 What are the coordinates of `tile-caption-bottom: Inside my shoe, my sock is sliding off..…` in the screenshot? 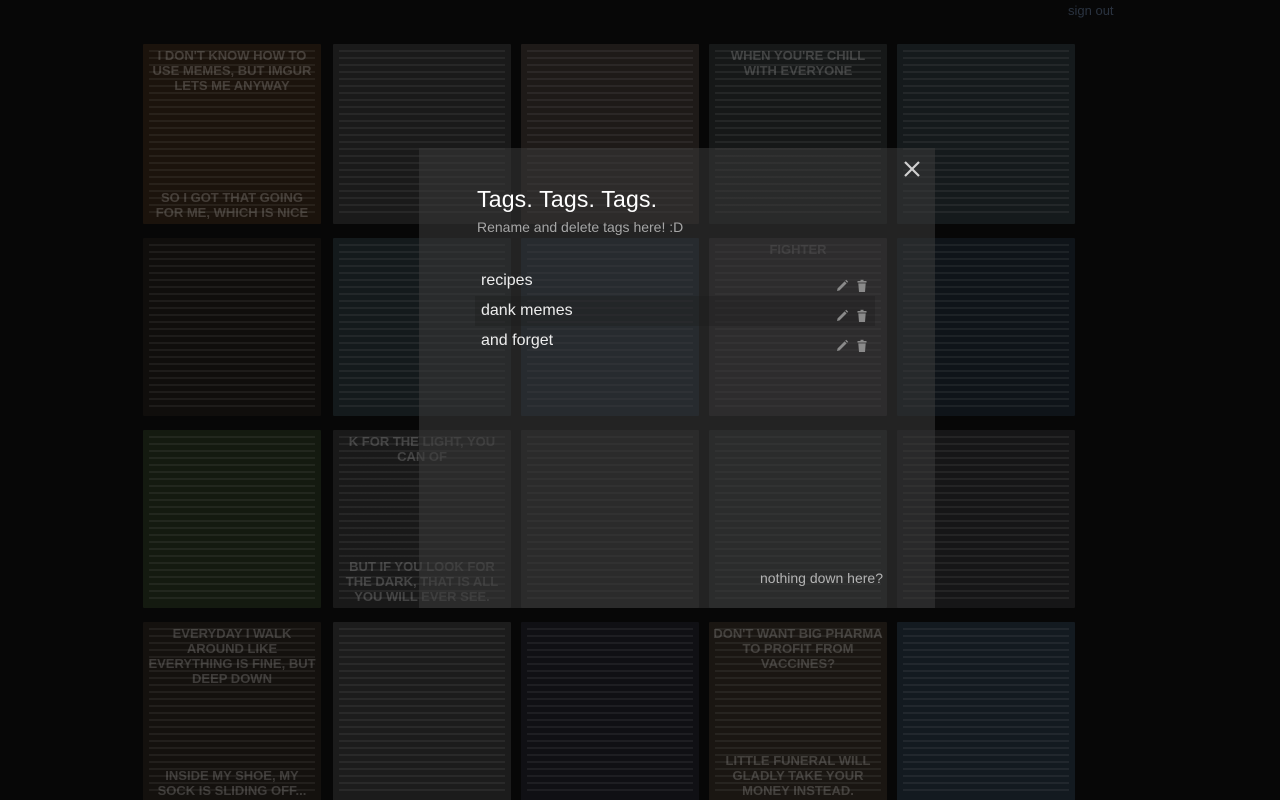 It's located at (232, 783).